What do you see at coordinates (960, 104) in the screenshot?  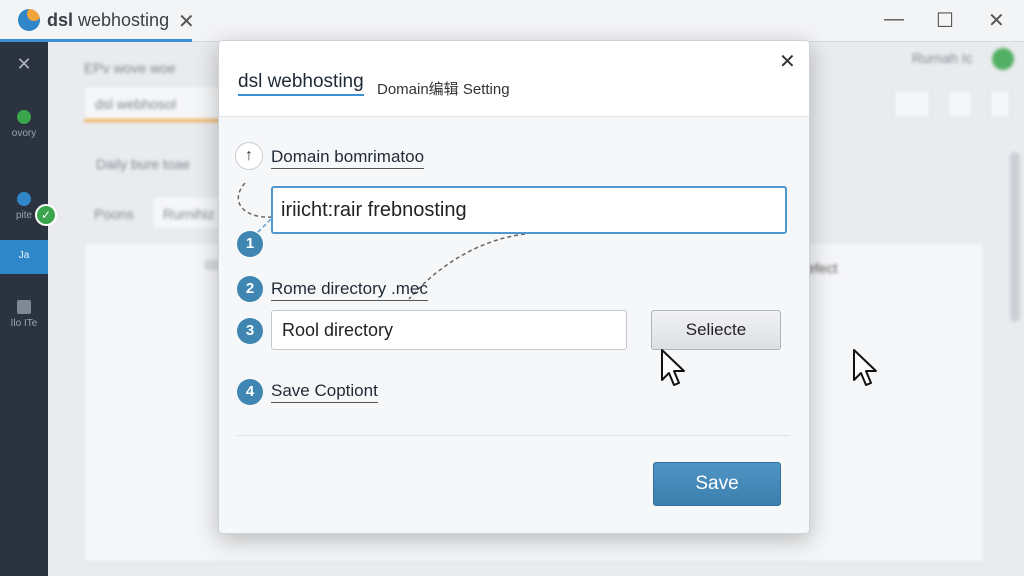 I see `bg-bell-icon` at bounding box center [960, 104].